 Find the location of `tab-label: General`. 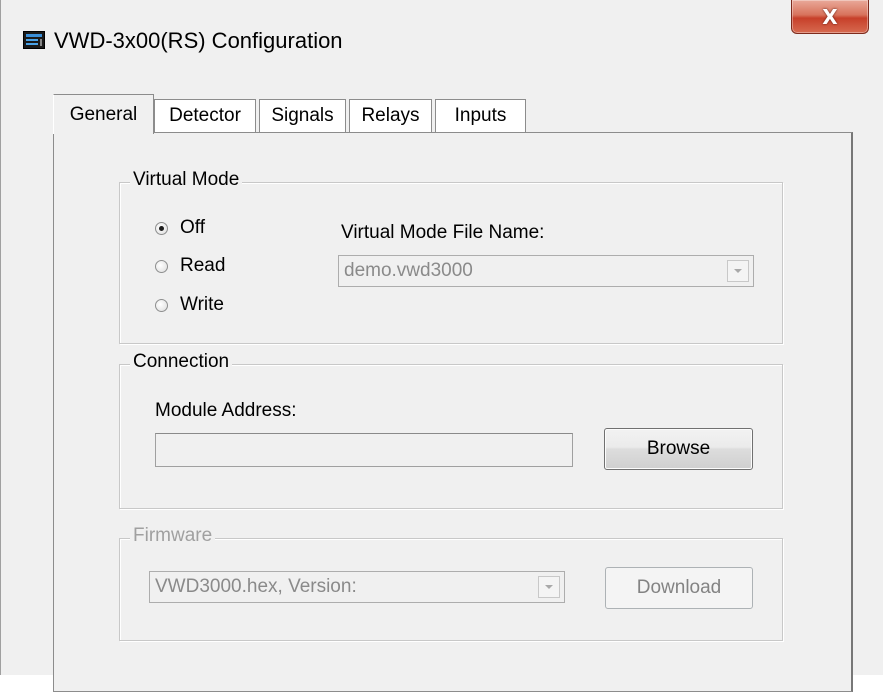

tab-label: General is located at coordinates (103, 114).